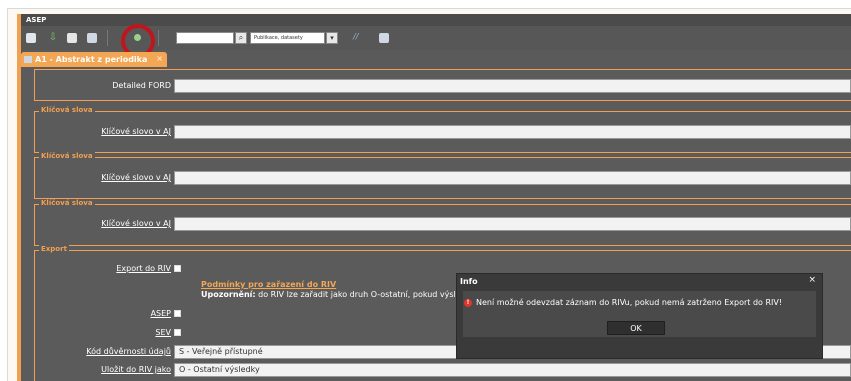  Describe the element at coordinates (136, 369) in the screenshot. I see `save-as-label: Uložit do RIV jako` at that location.